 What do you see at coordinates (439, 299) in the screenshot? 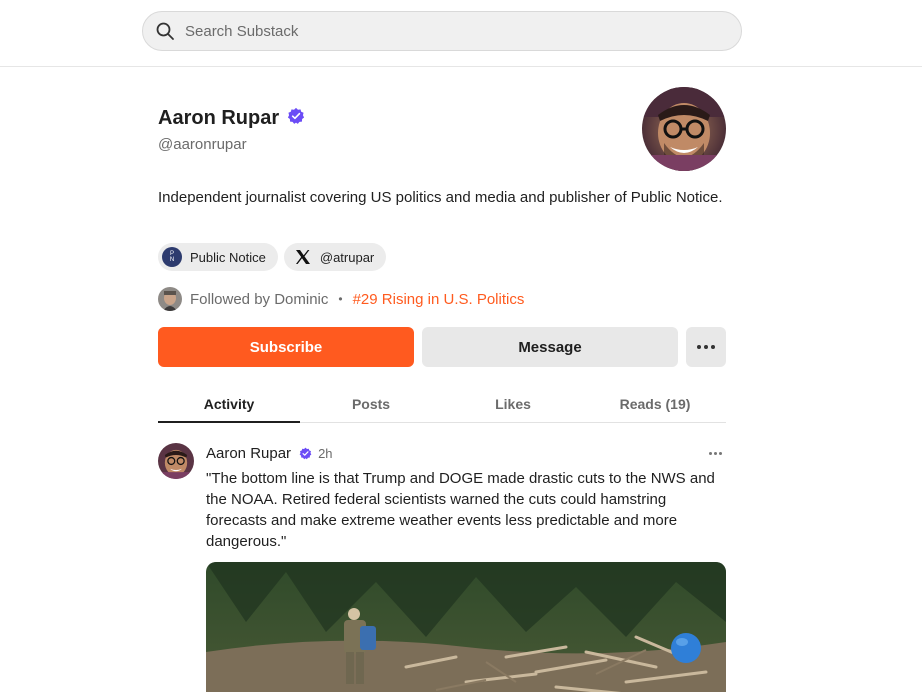
I see `rising-rank-link: #29 Rising in U.S. Politics` at bounding box center [439, 299].